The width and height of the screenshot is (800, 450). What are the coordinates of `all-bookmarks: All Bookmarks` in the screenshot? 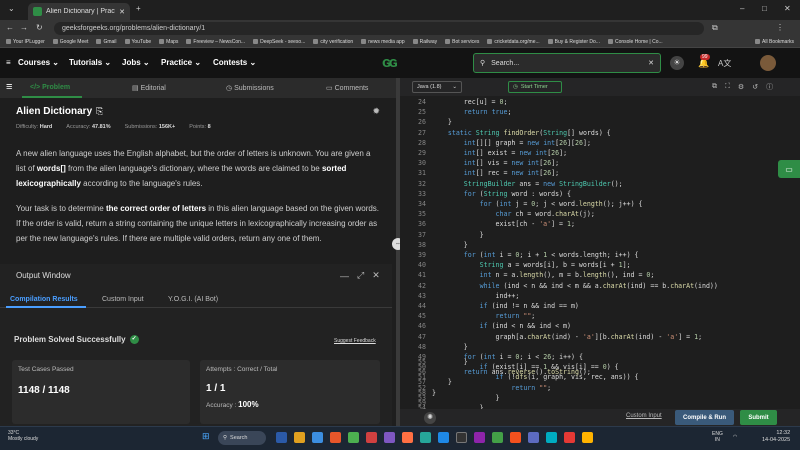 It's located at (774, 42).